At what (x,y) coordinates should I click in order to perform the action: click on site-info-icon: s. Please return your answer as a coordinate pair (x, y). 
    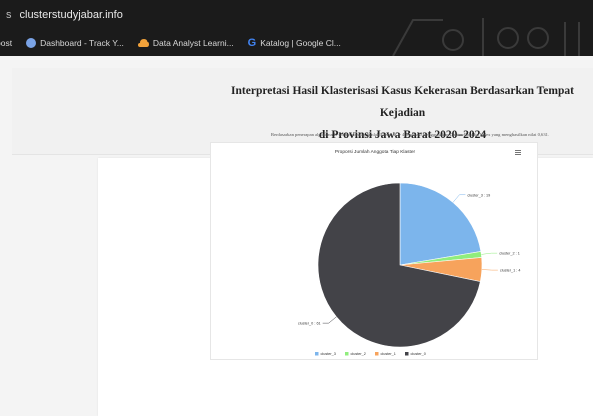
    Looking at the image, I should click on (9, 15).